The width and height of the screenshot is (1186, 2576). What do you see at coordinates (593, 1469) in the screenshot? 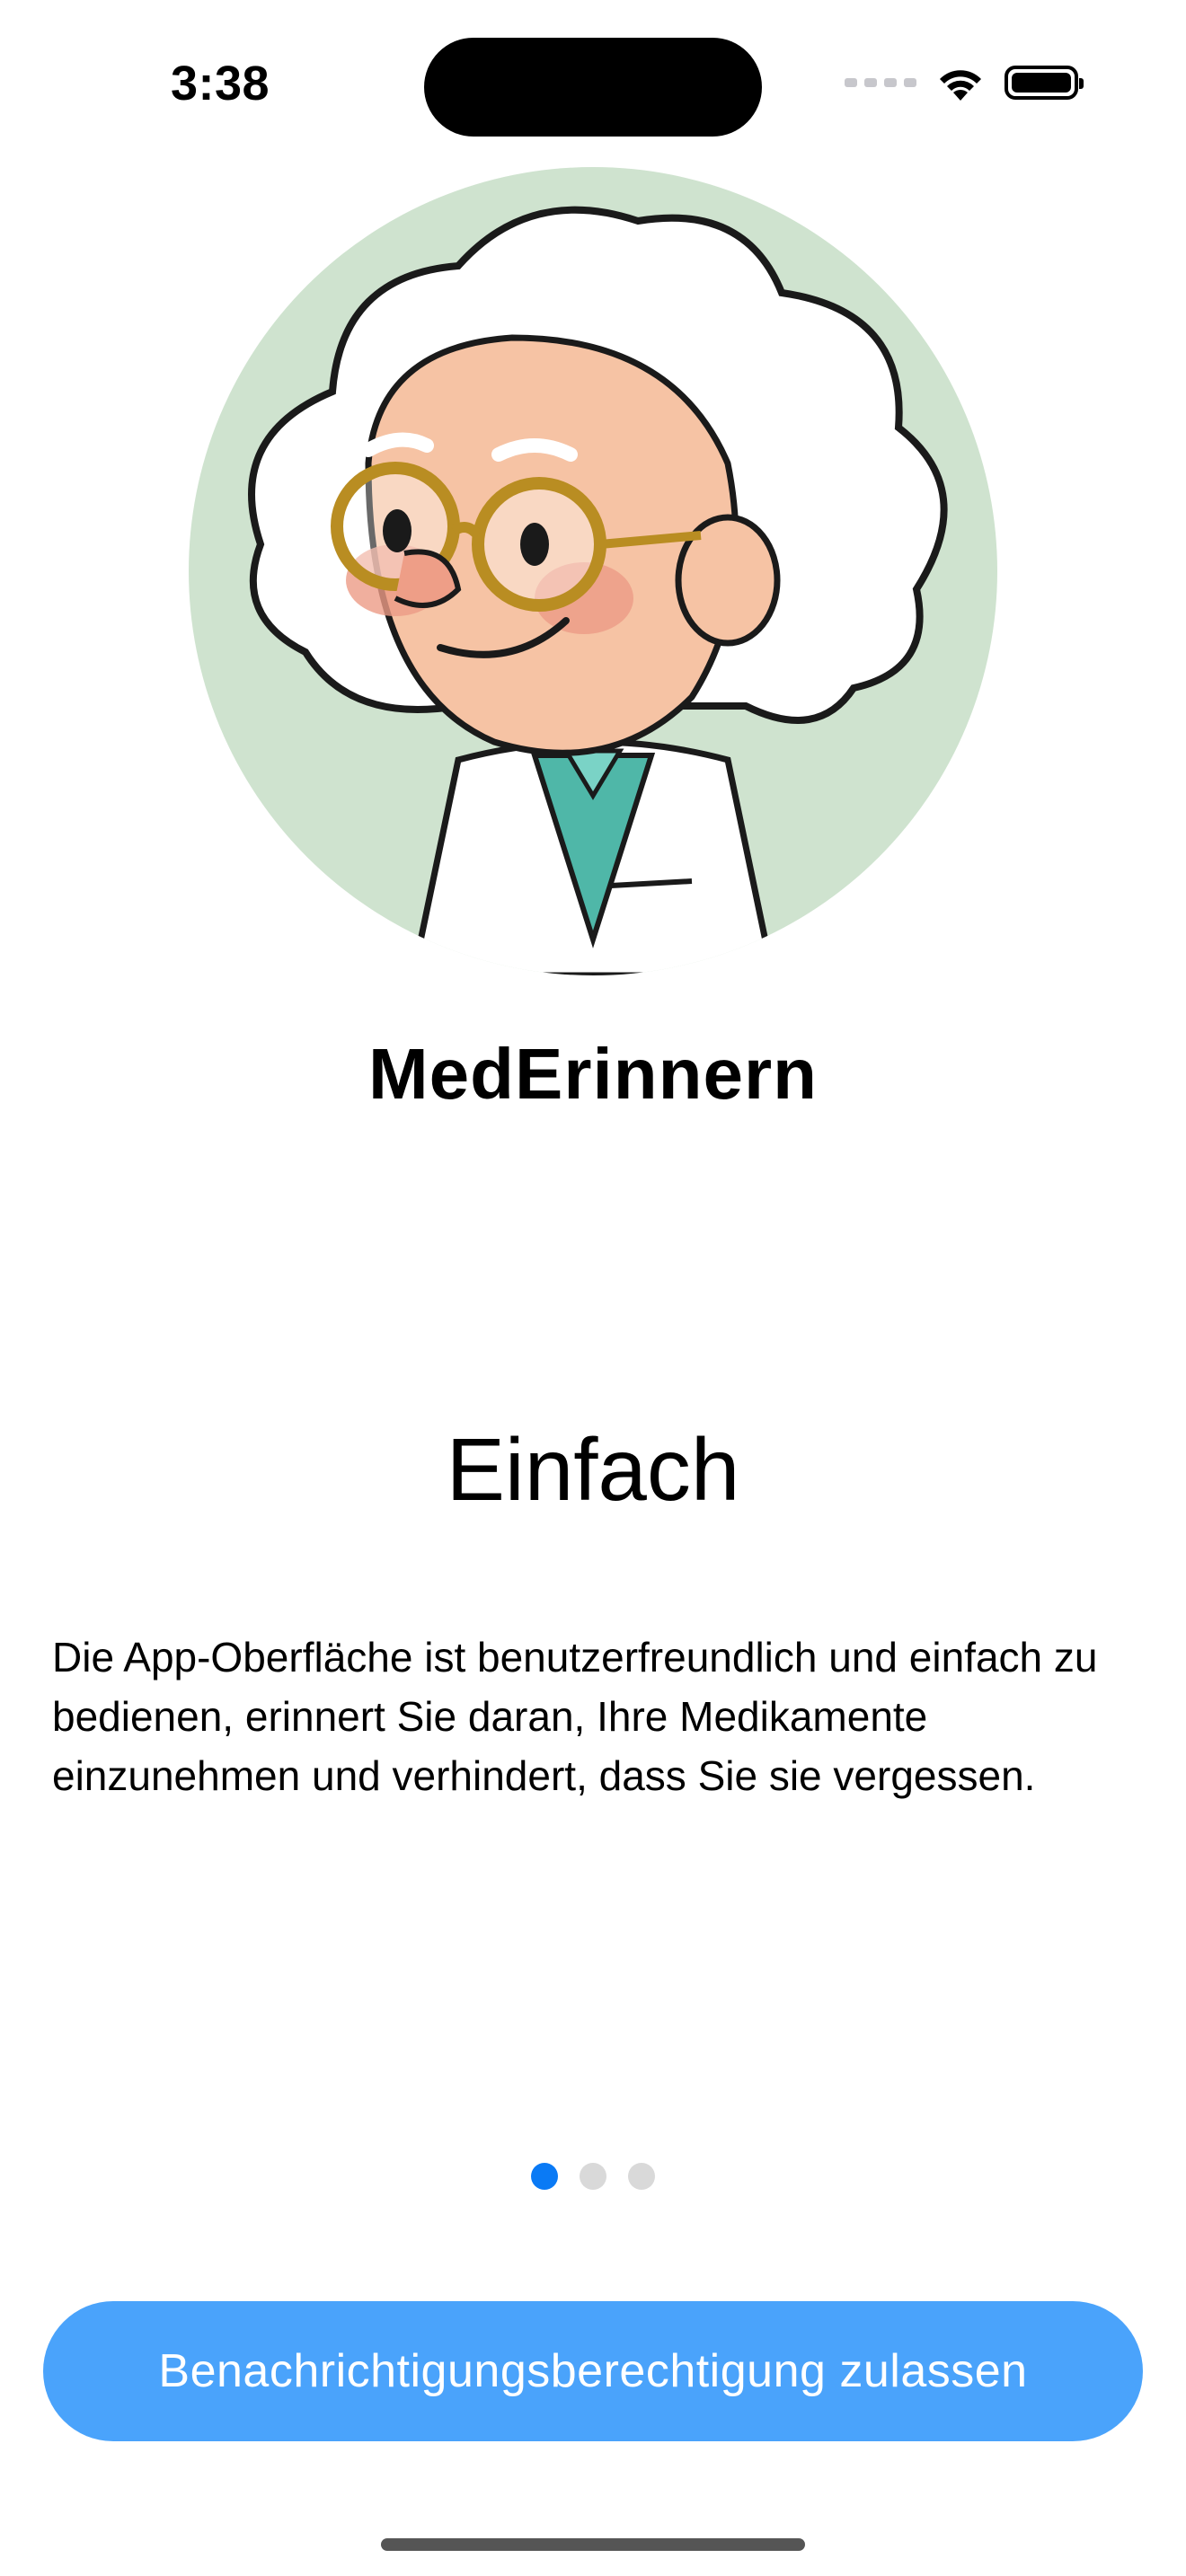
I see `onboarding-title: Einfach` at bounding box center [593, 1469].